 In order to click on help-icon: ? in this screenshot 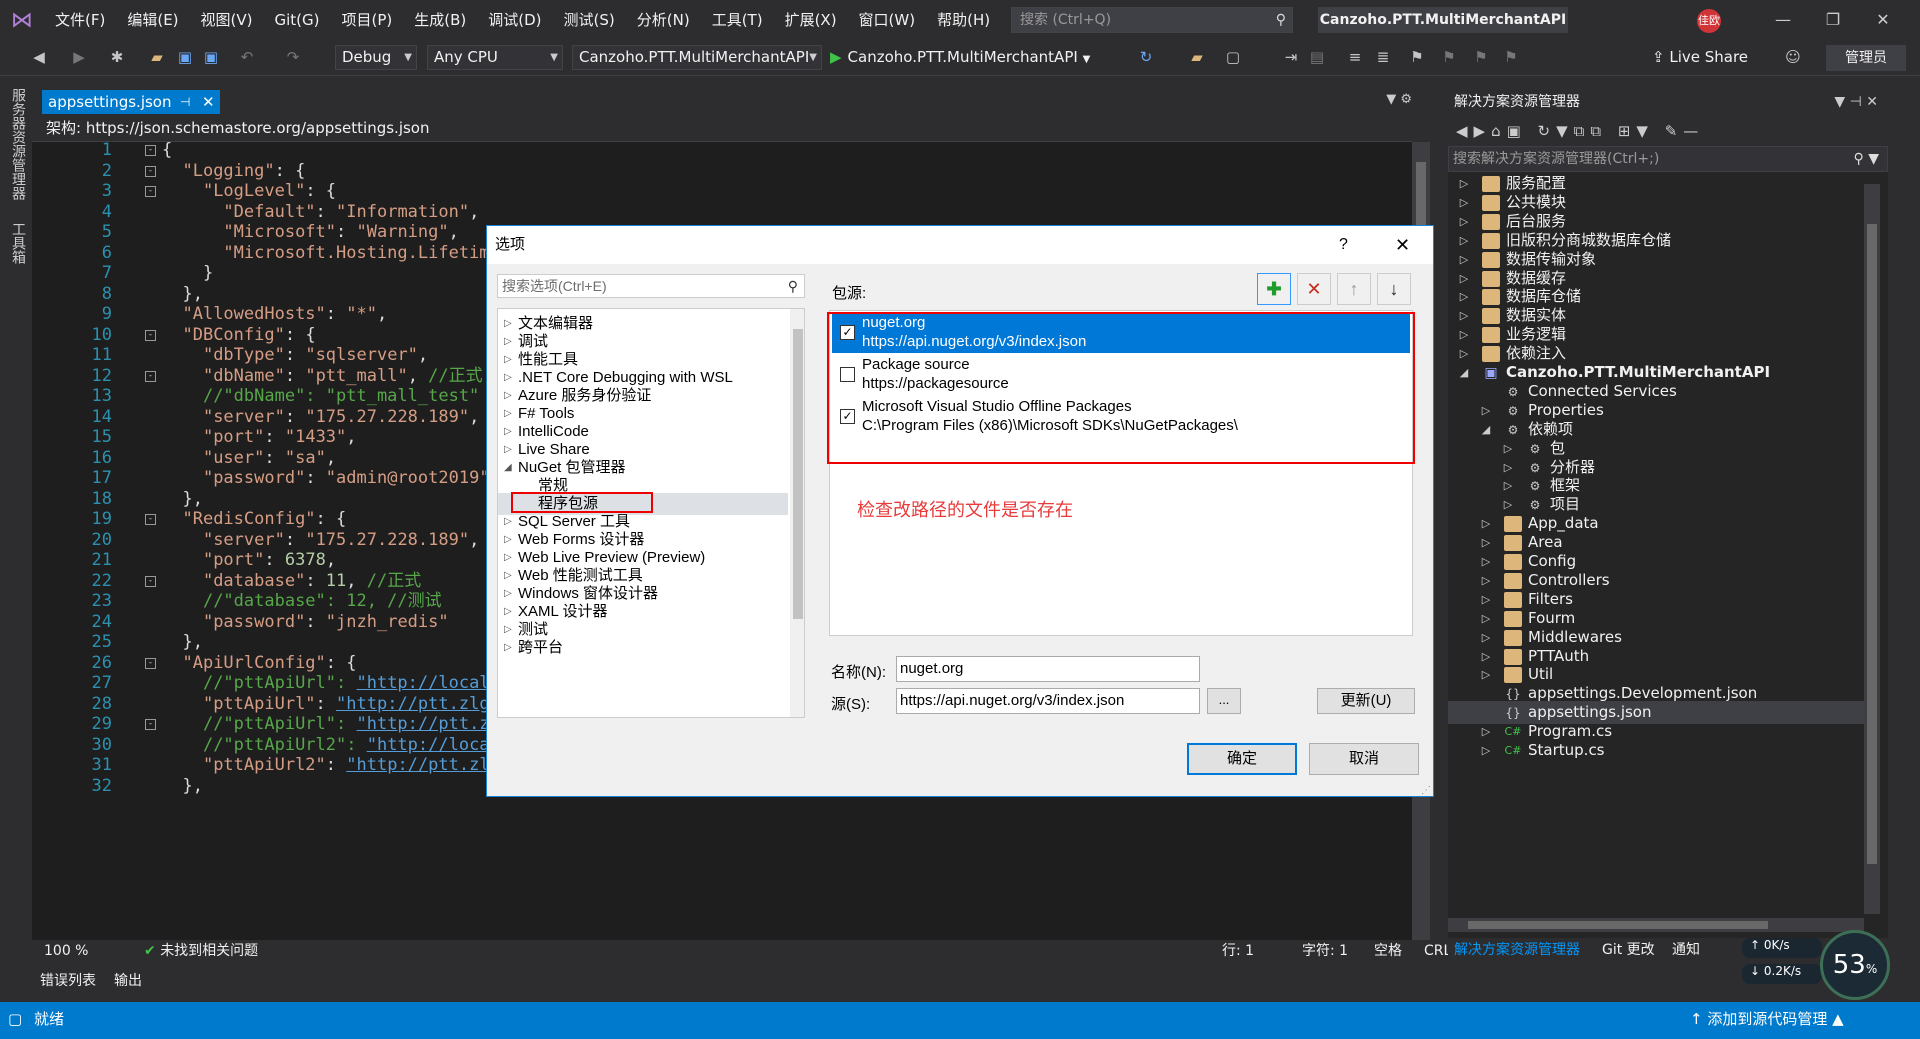, I will do `click(1343, 245)`.